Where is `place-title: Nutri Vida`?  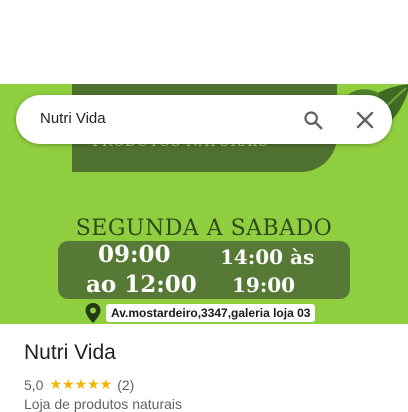 place-title: Nutri Vida is located at coordinates (70, 352).